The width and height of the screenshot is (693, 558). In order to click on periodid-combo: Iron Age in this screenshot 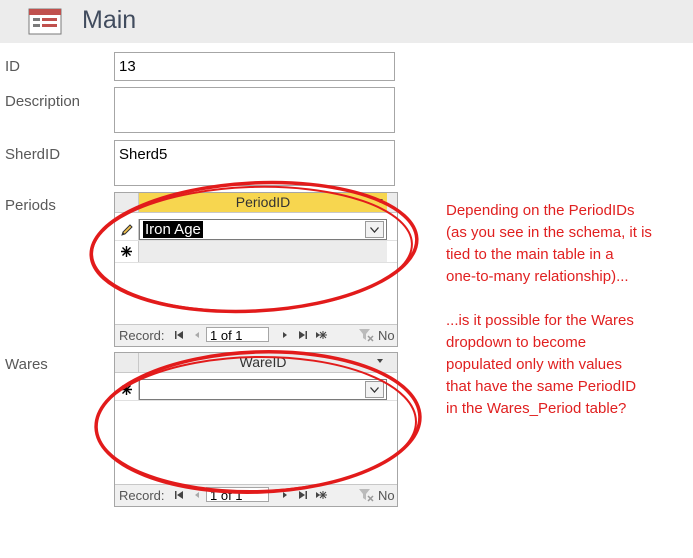, I will do `click(263, 229)`.